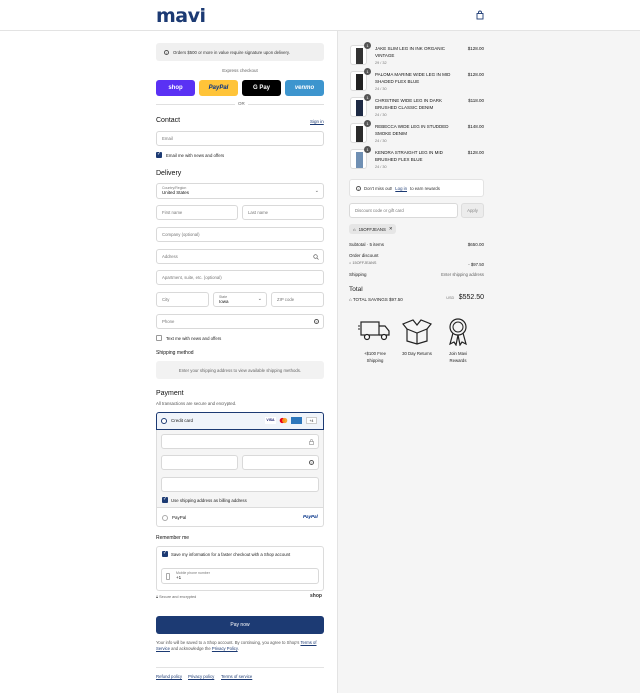  Describe the element at coordinates (374, 331) in the screenshot. I see `delivery-truck-icon` at that location.